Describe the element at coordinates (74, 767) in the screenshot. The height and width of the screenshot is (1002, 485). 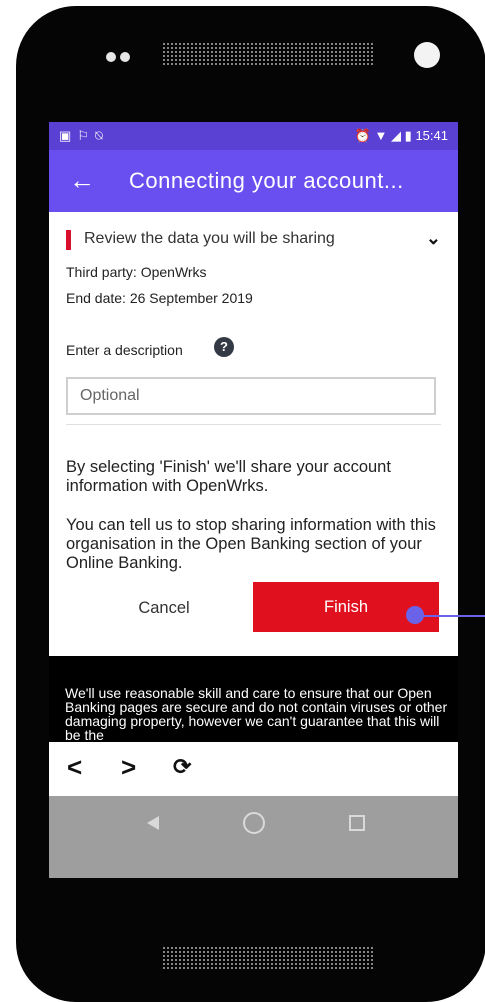
I see `chevron-left-icon: <` at that location.